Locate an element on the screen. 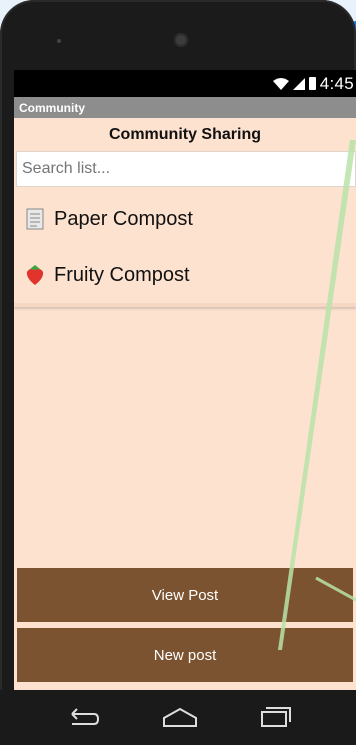 The width and height of the screenshot is (356, 745). front-camera is located at coordinates (181, 40).